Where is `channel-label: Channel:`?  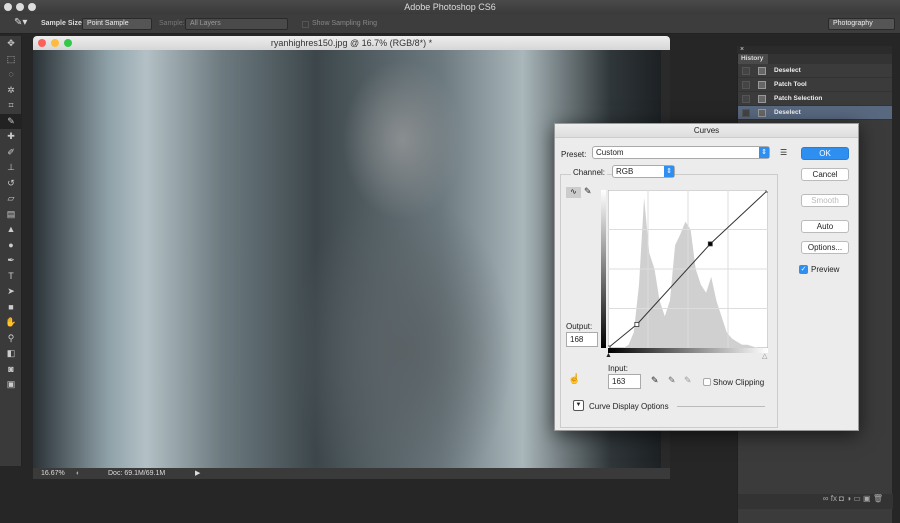
channel-label: Channel: is located at coordinates (589, 172).